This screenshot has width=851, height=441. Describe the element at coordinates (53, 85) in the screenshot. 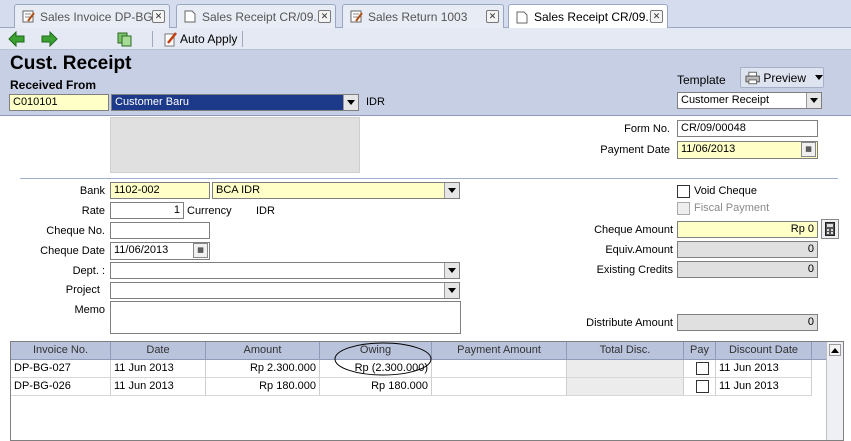

I see `received-from-label: Received From` at that location.